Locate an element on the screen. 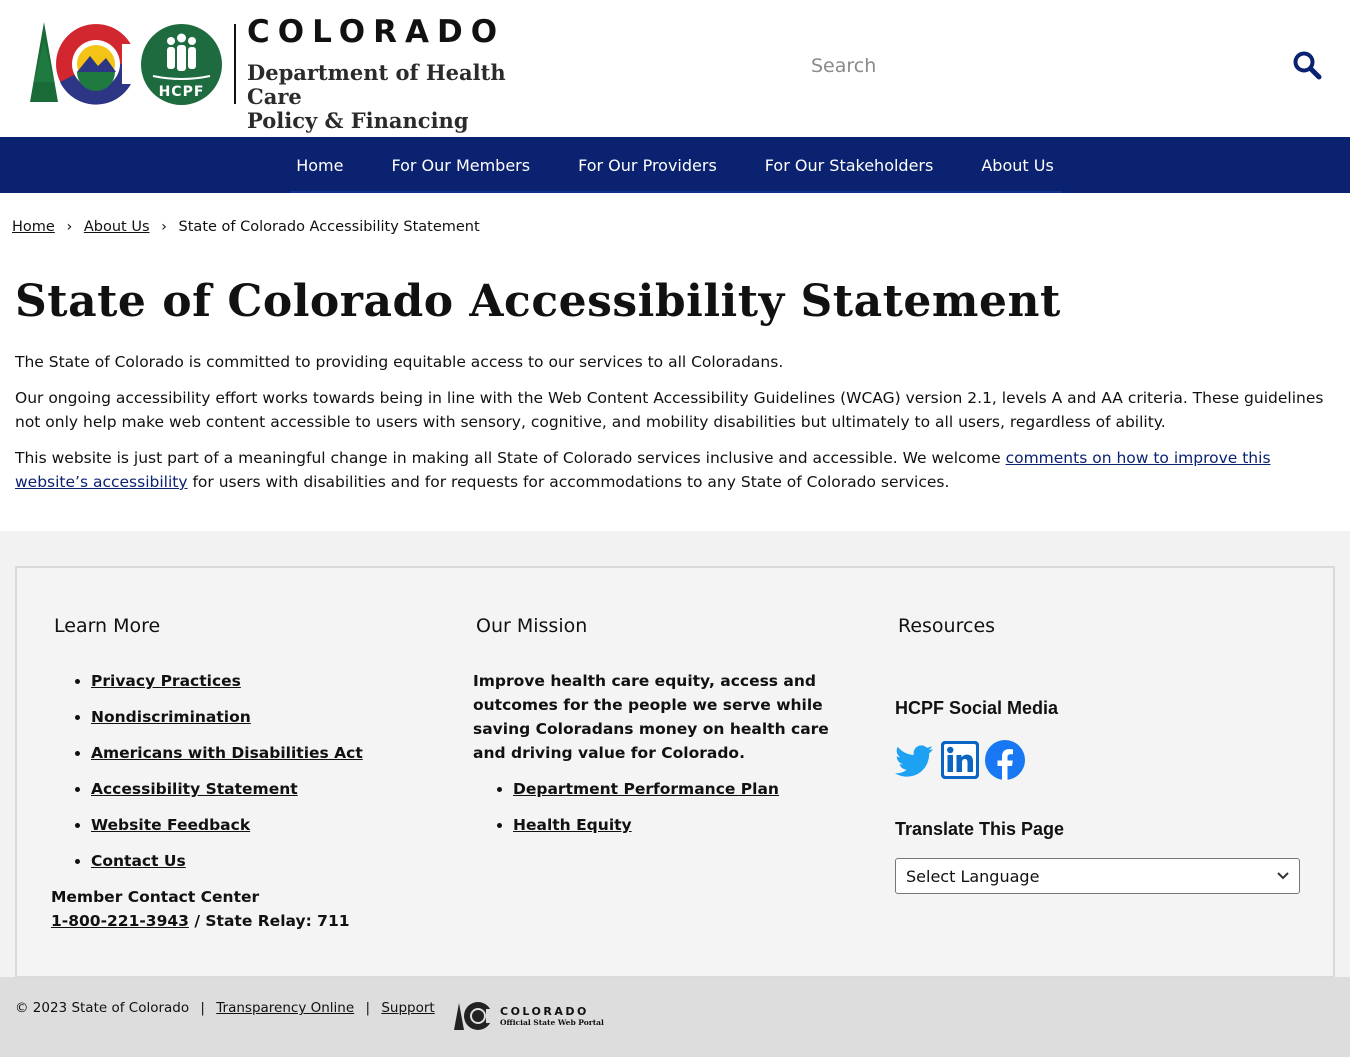 The width and height of the screenshot is (1350, 1057). nondiscrimination-link: Nondiscrimination is located at coordinates (171, 717).